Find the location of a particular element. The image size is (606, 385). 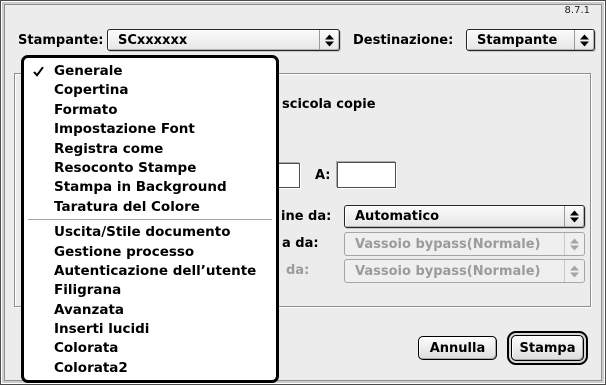

menu-item-label: Registra come is located at coordinates (109, 148).